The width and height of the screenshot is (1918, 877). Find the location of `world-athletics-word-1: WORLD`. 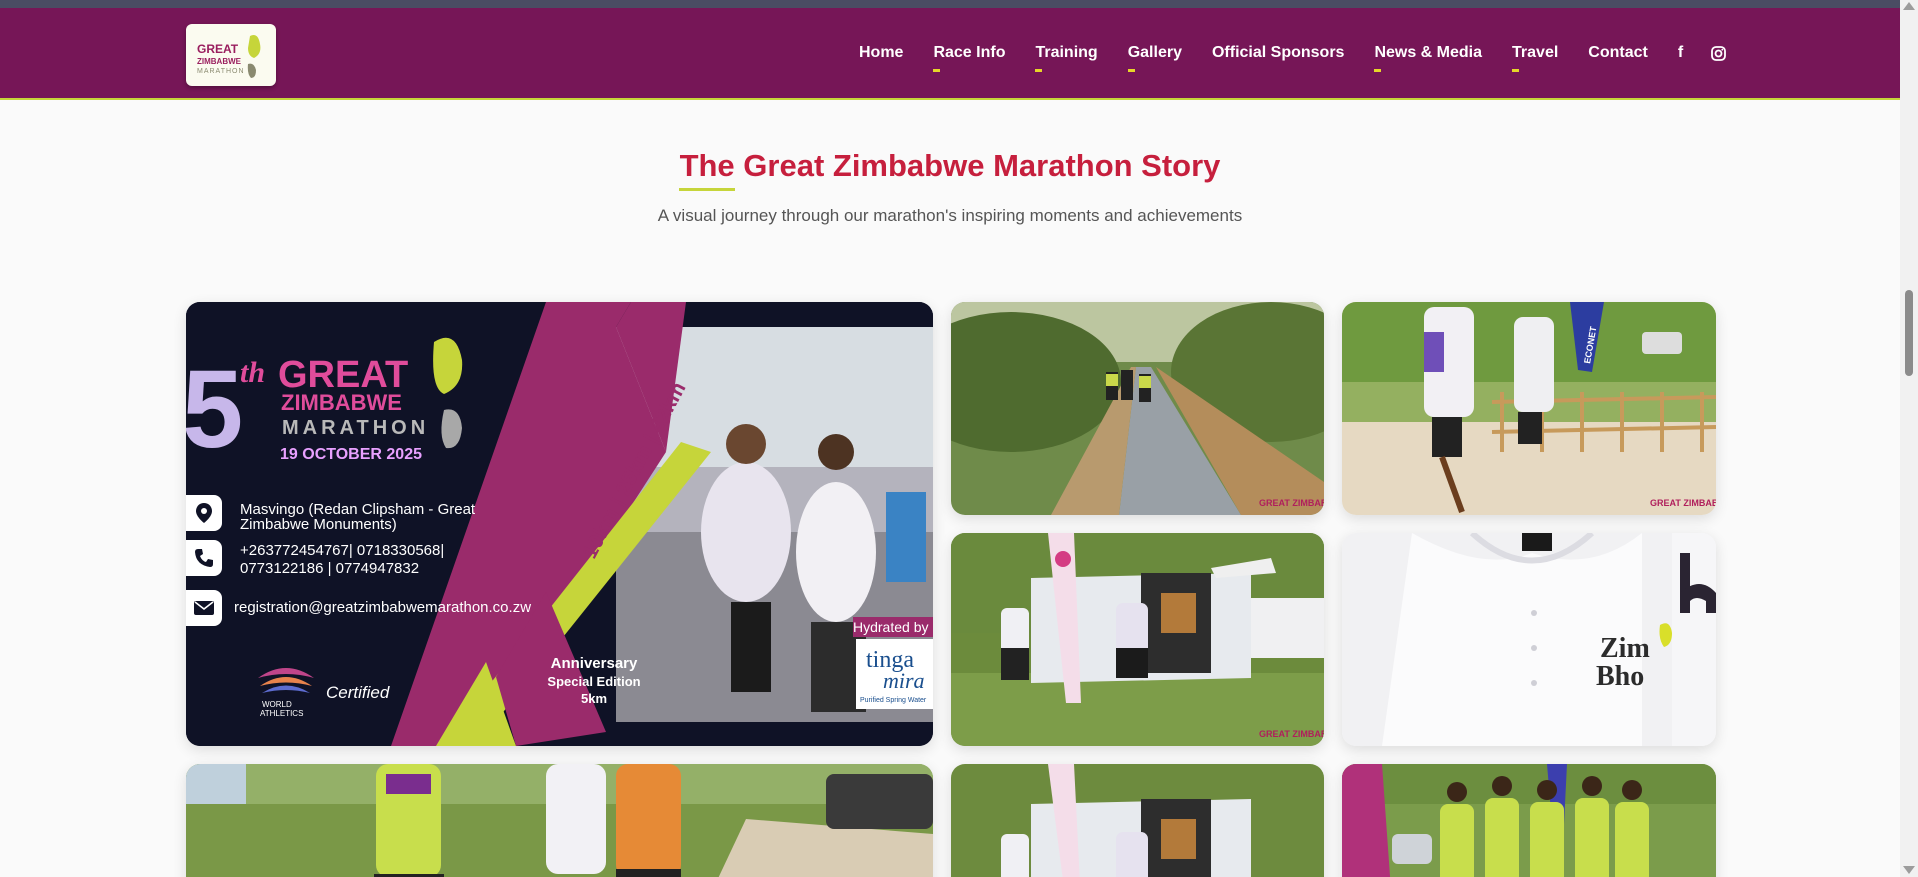

world-athletics-word-1: WORLD is located at coordinates (277, 704).